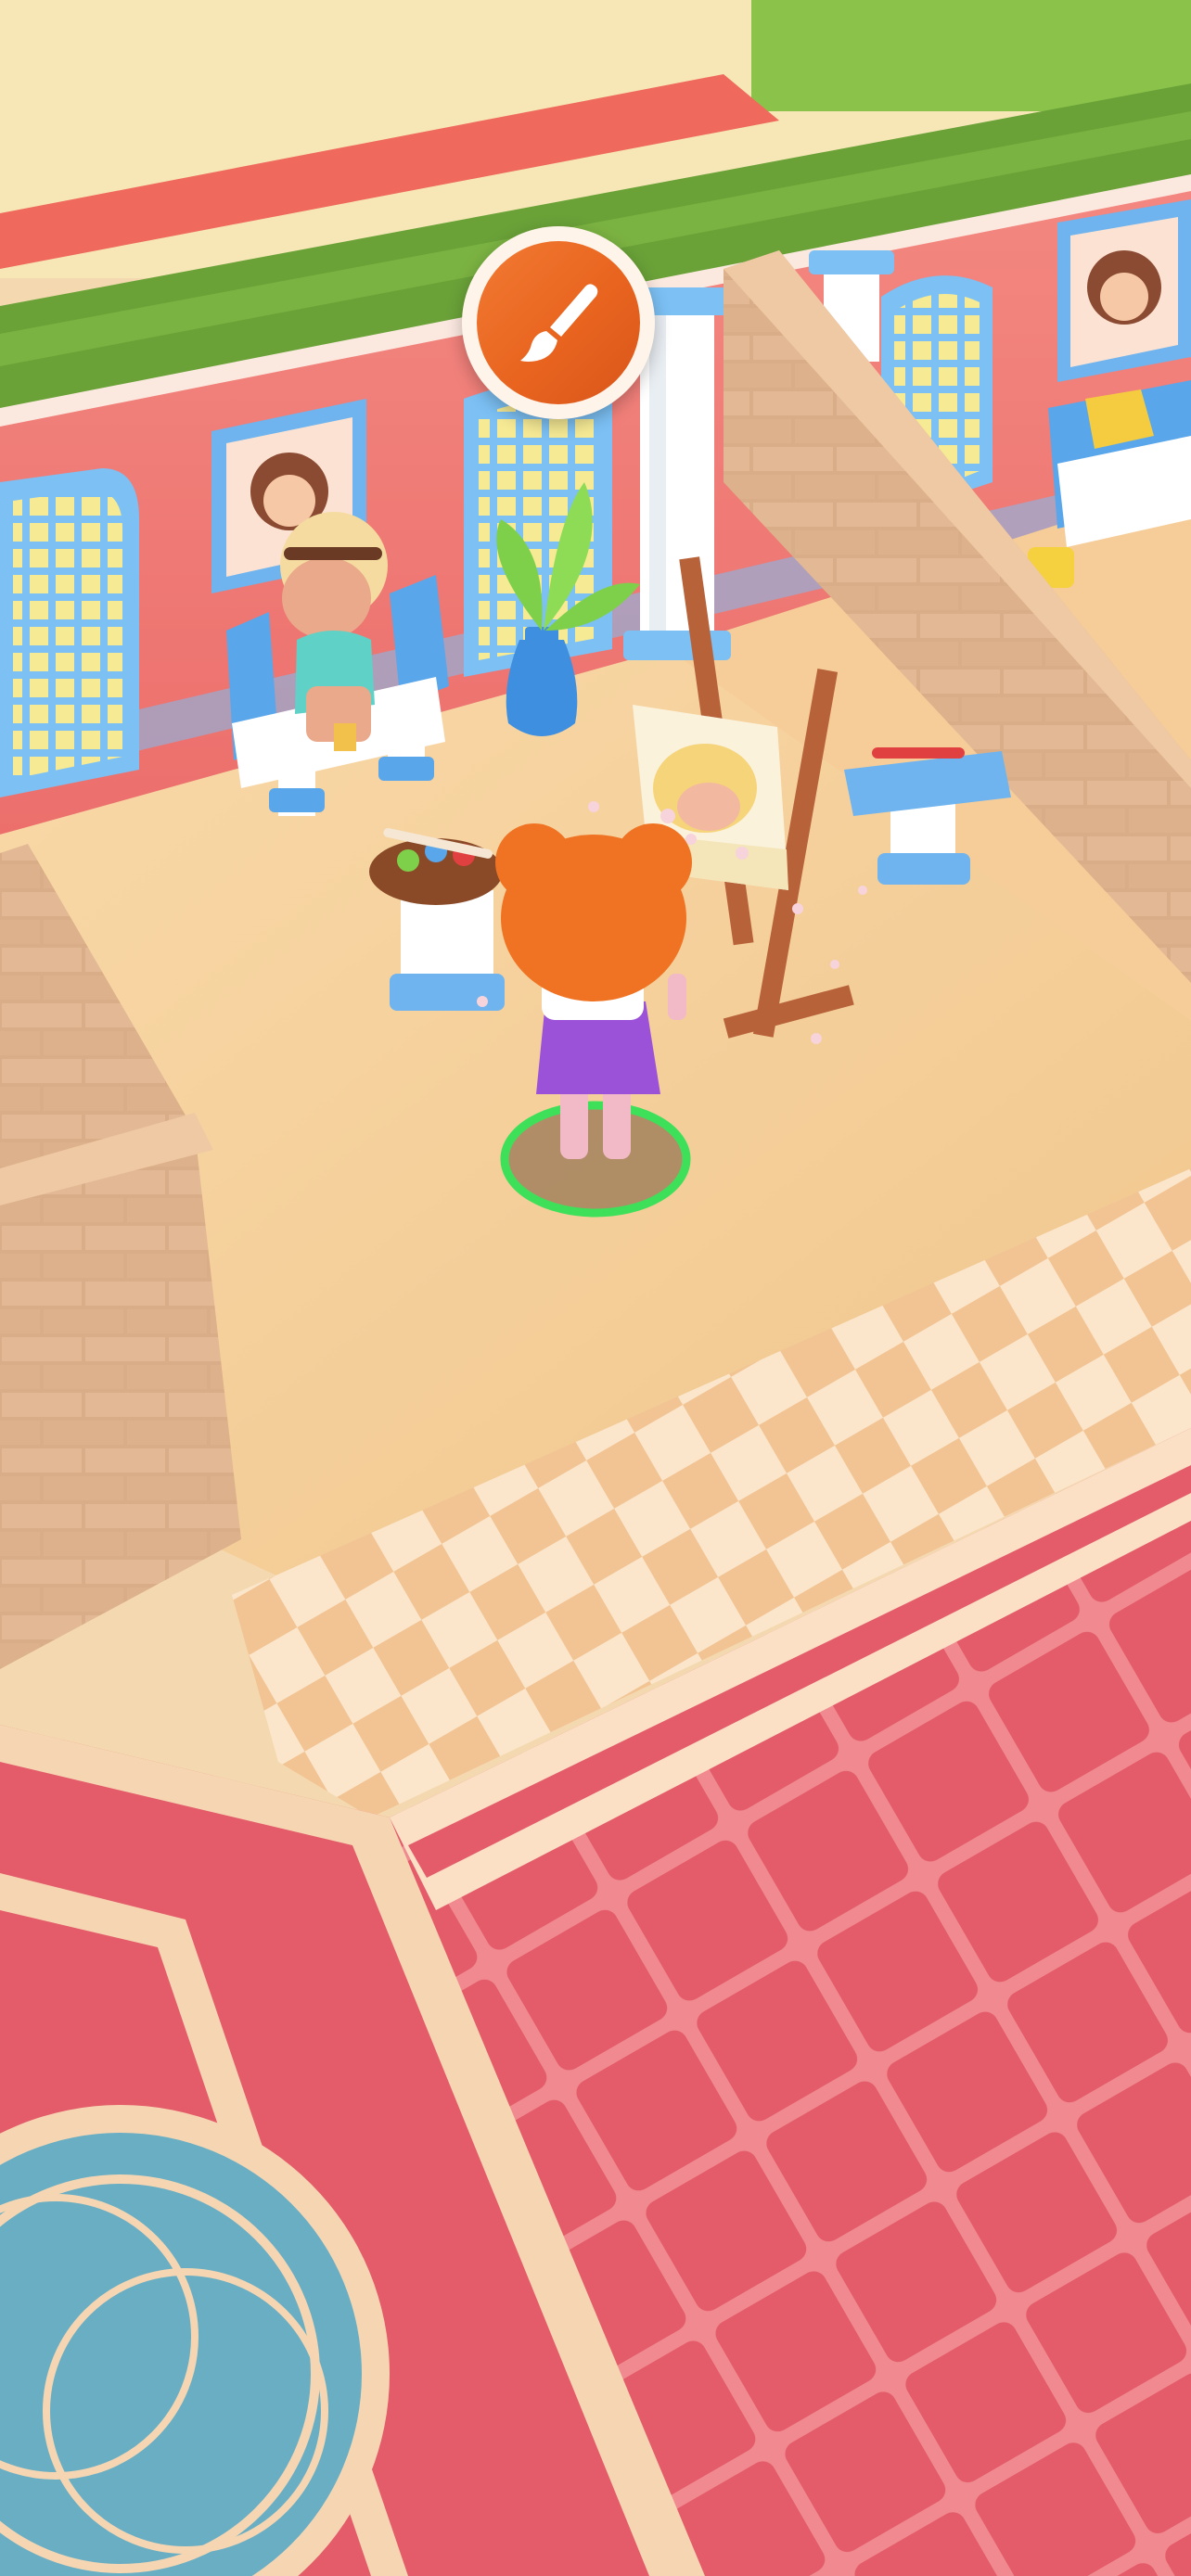 The width and height of the screenshot is (1191, 2576). I want to click on grass-patch, so click(971, 55).